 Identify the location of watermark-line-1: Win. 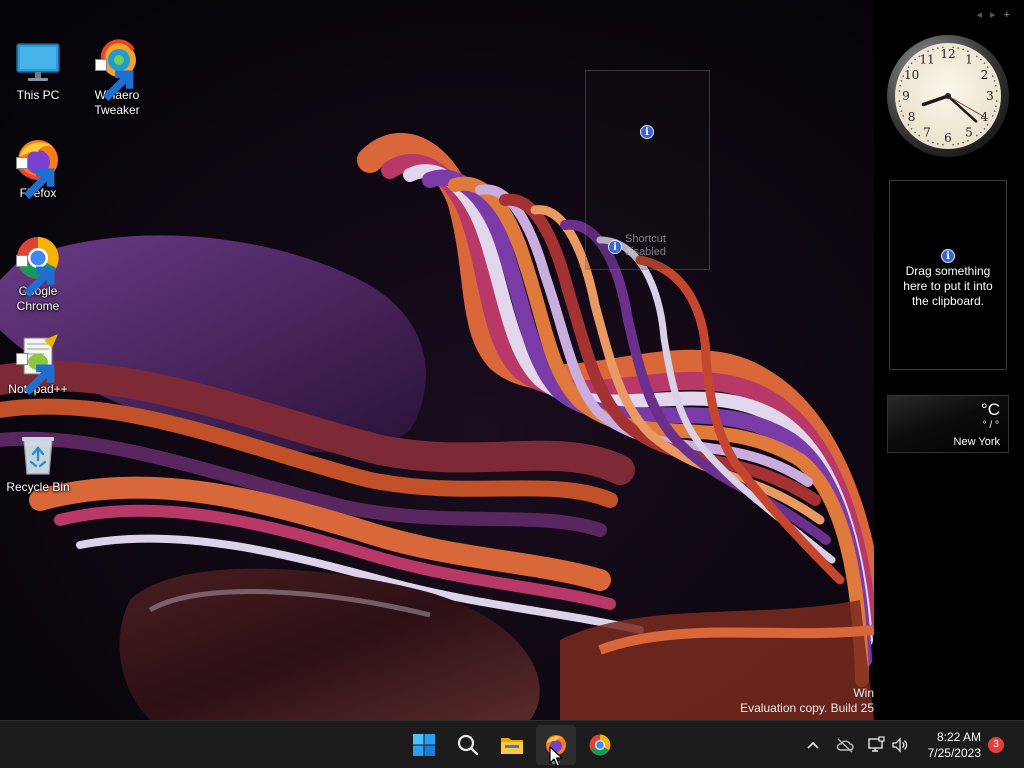
(863, 693).